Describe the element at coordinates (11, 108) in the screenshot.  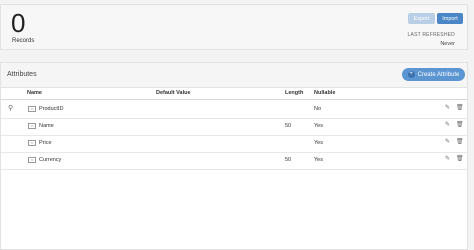
I see `key-icon: ⚲` at that location.